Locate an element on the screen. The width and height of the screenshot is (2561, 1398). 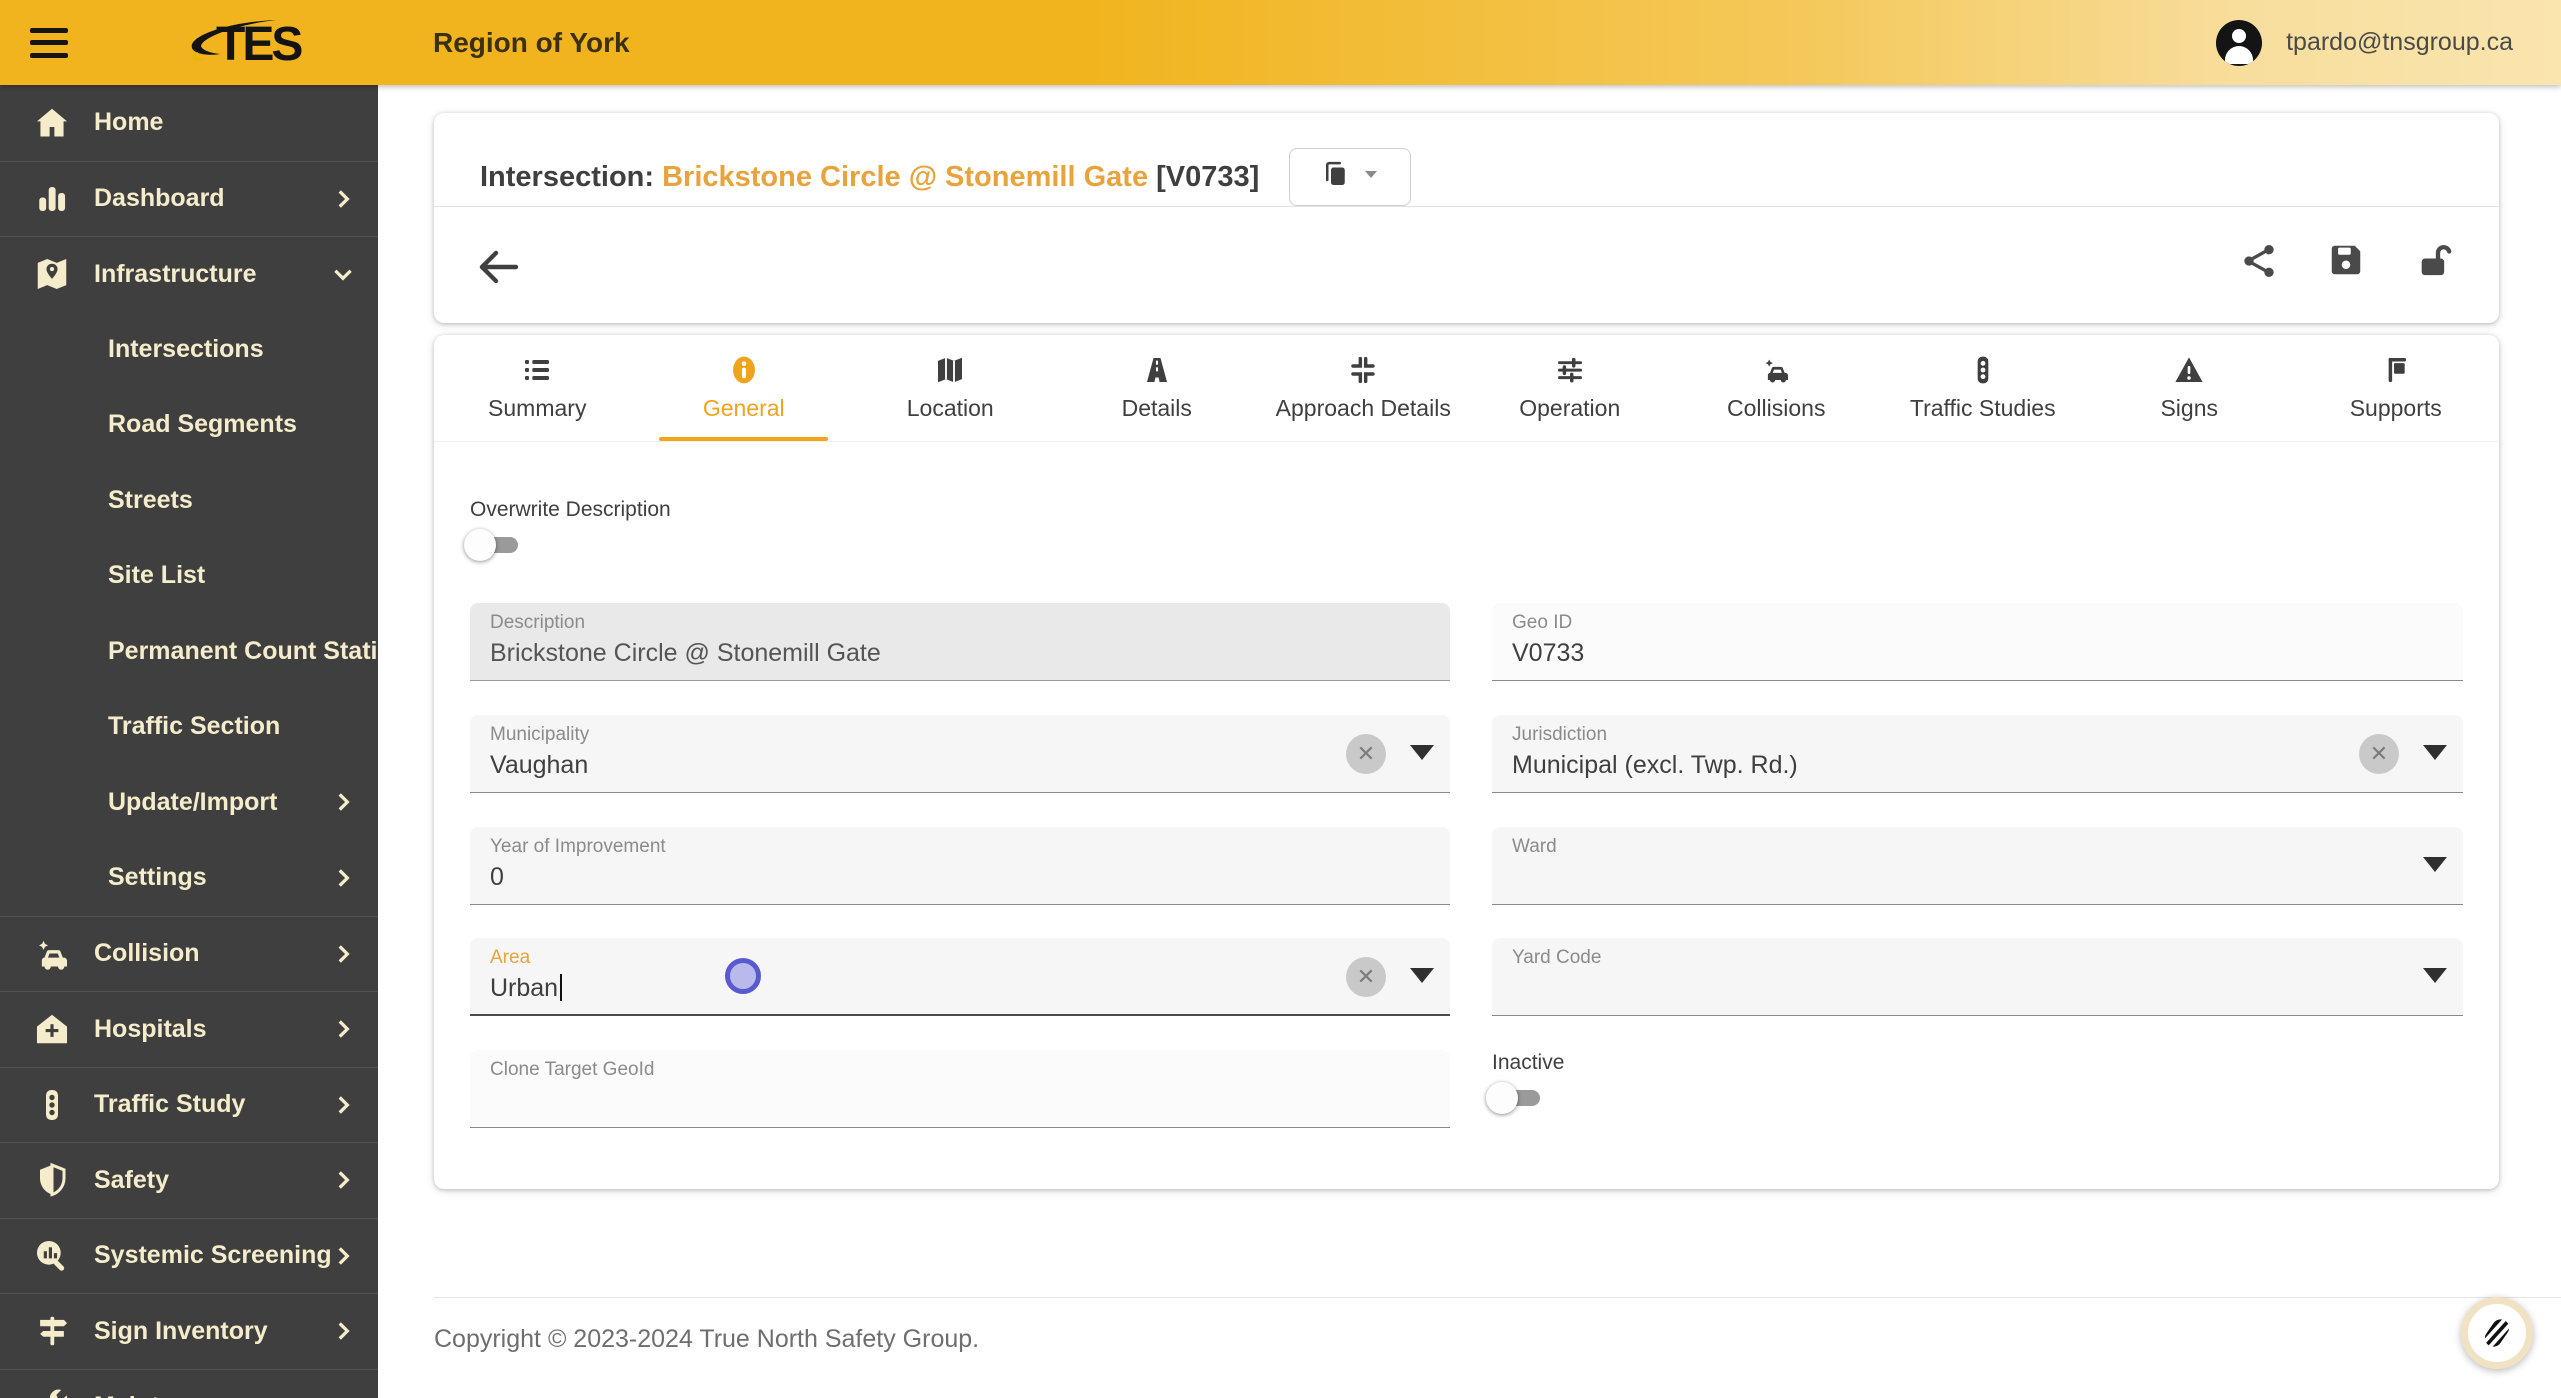
list-icon is located at coordinates (537, 370).